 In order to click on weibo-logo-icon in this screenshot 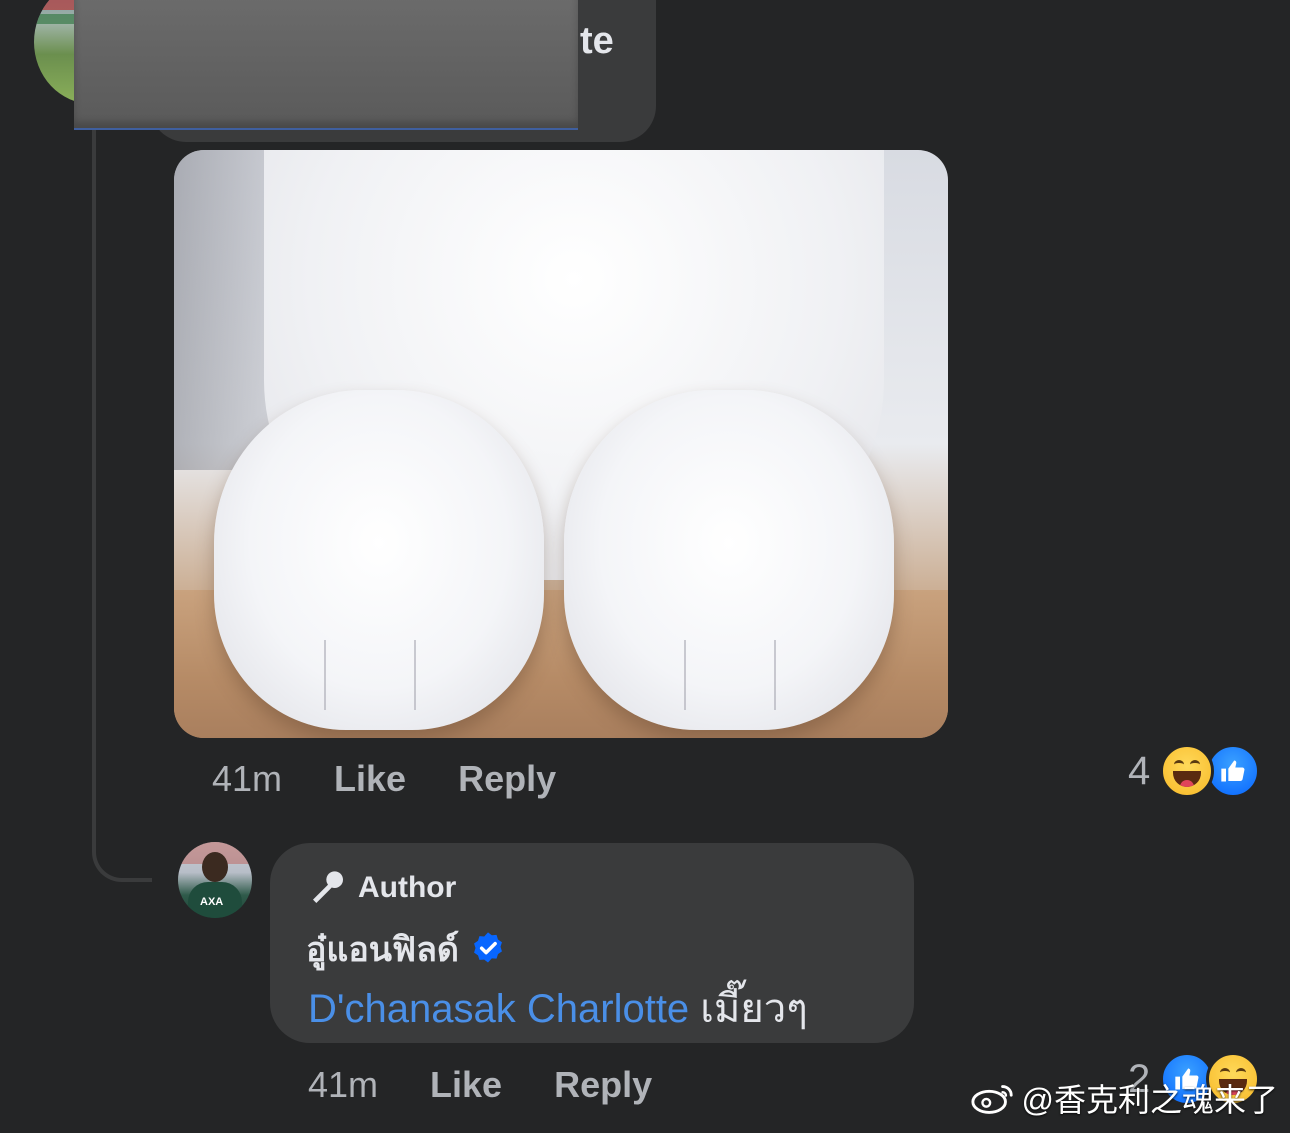, I will do `click(991, 1099)`.